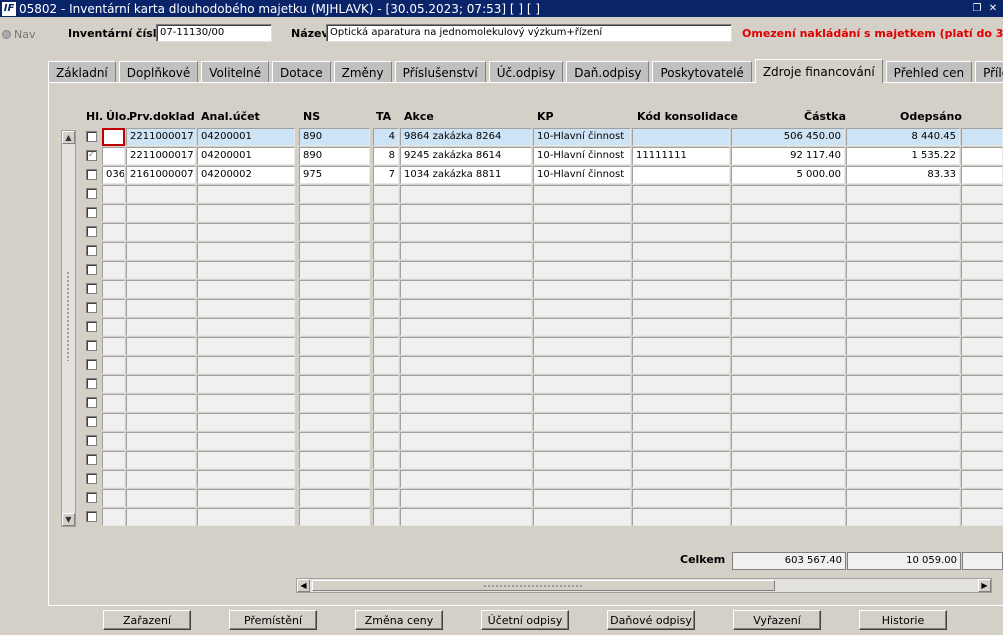 This screenshot has height=635, width=1003. What do you see at coordinates (989, 72) in the screenshot?
I see `tab-11: Přílohy` at bounding box center [989, 72].